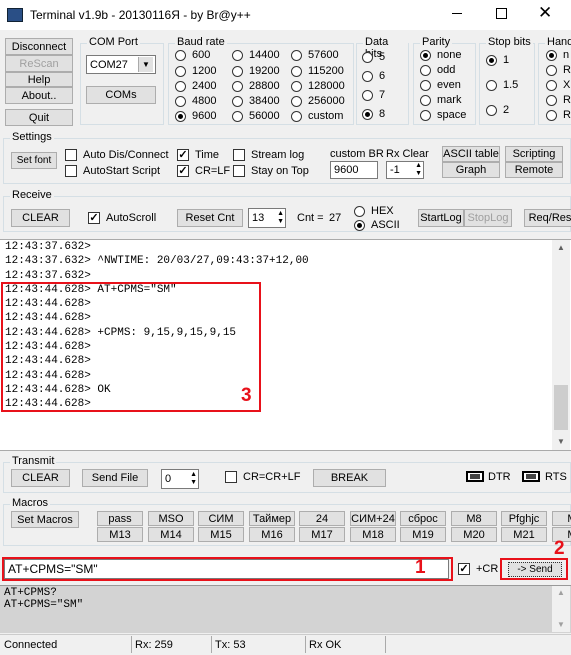  I want to click on macro-button: СИМ+24, so click(373, 518).